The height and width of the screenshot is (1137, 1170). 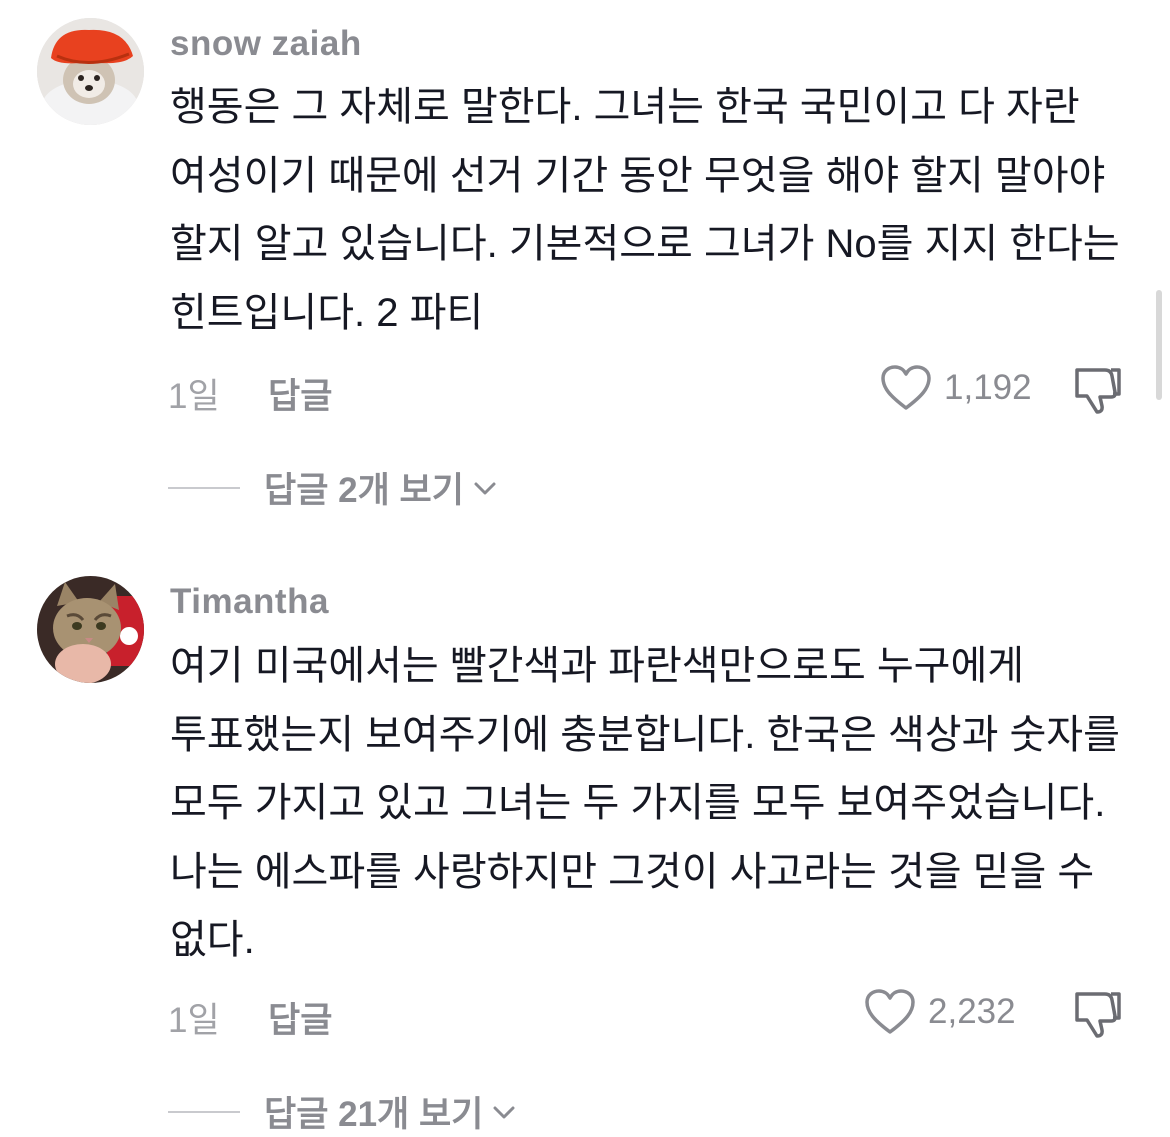 I want to click on dog-in-red-hat-icon, so click(x=90, y=71).